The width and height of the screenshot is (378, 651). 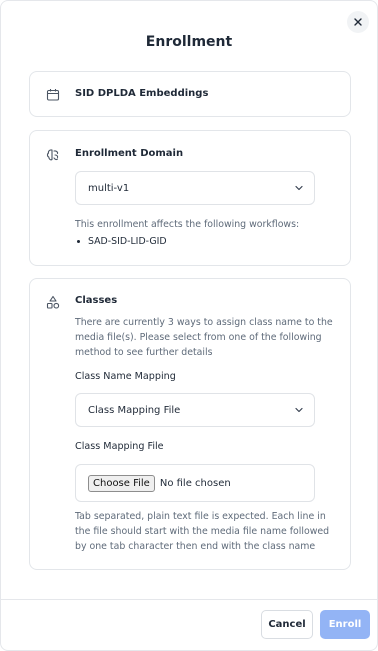 What do you see at coordinates (109, 188) in the screenshot?
I see `domain-select-value: multi-v1` at bounding box center [109, 188].